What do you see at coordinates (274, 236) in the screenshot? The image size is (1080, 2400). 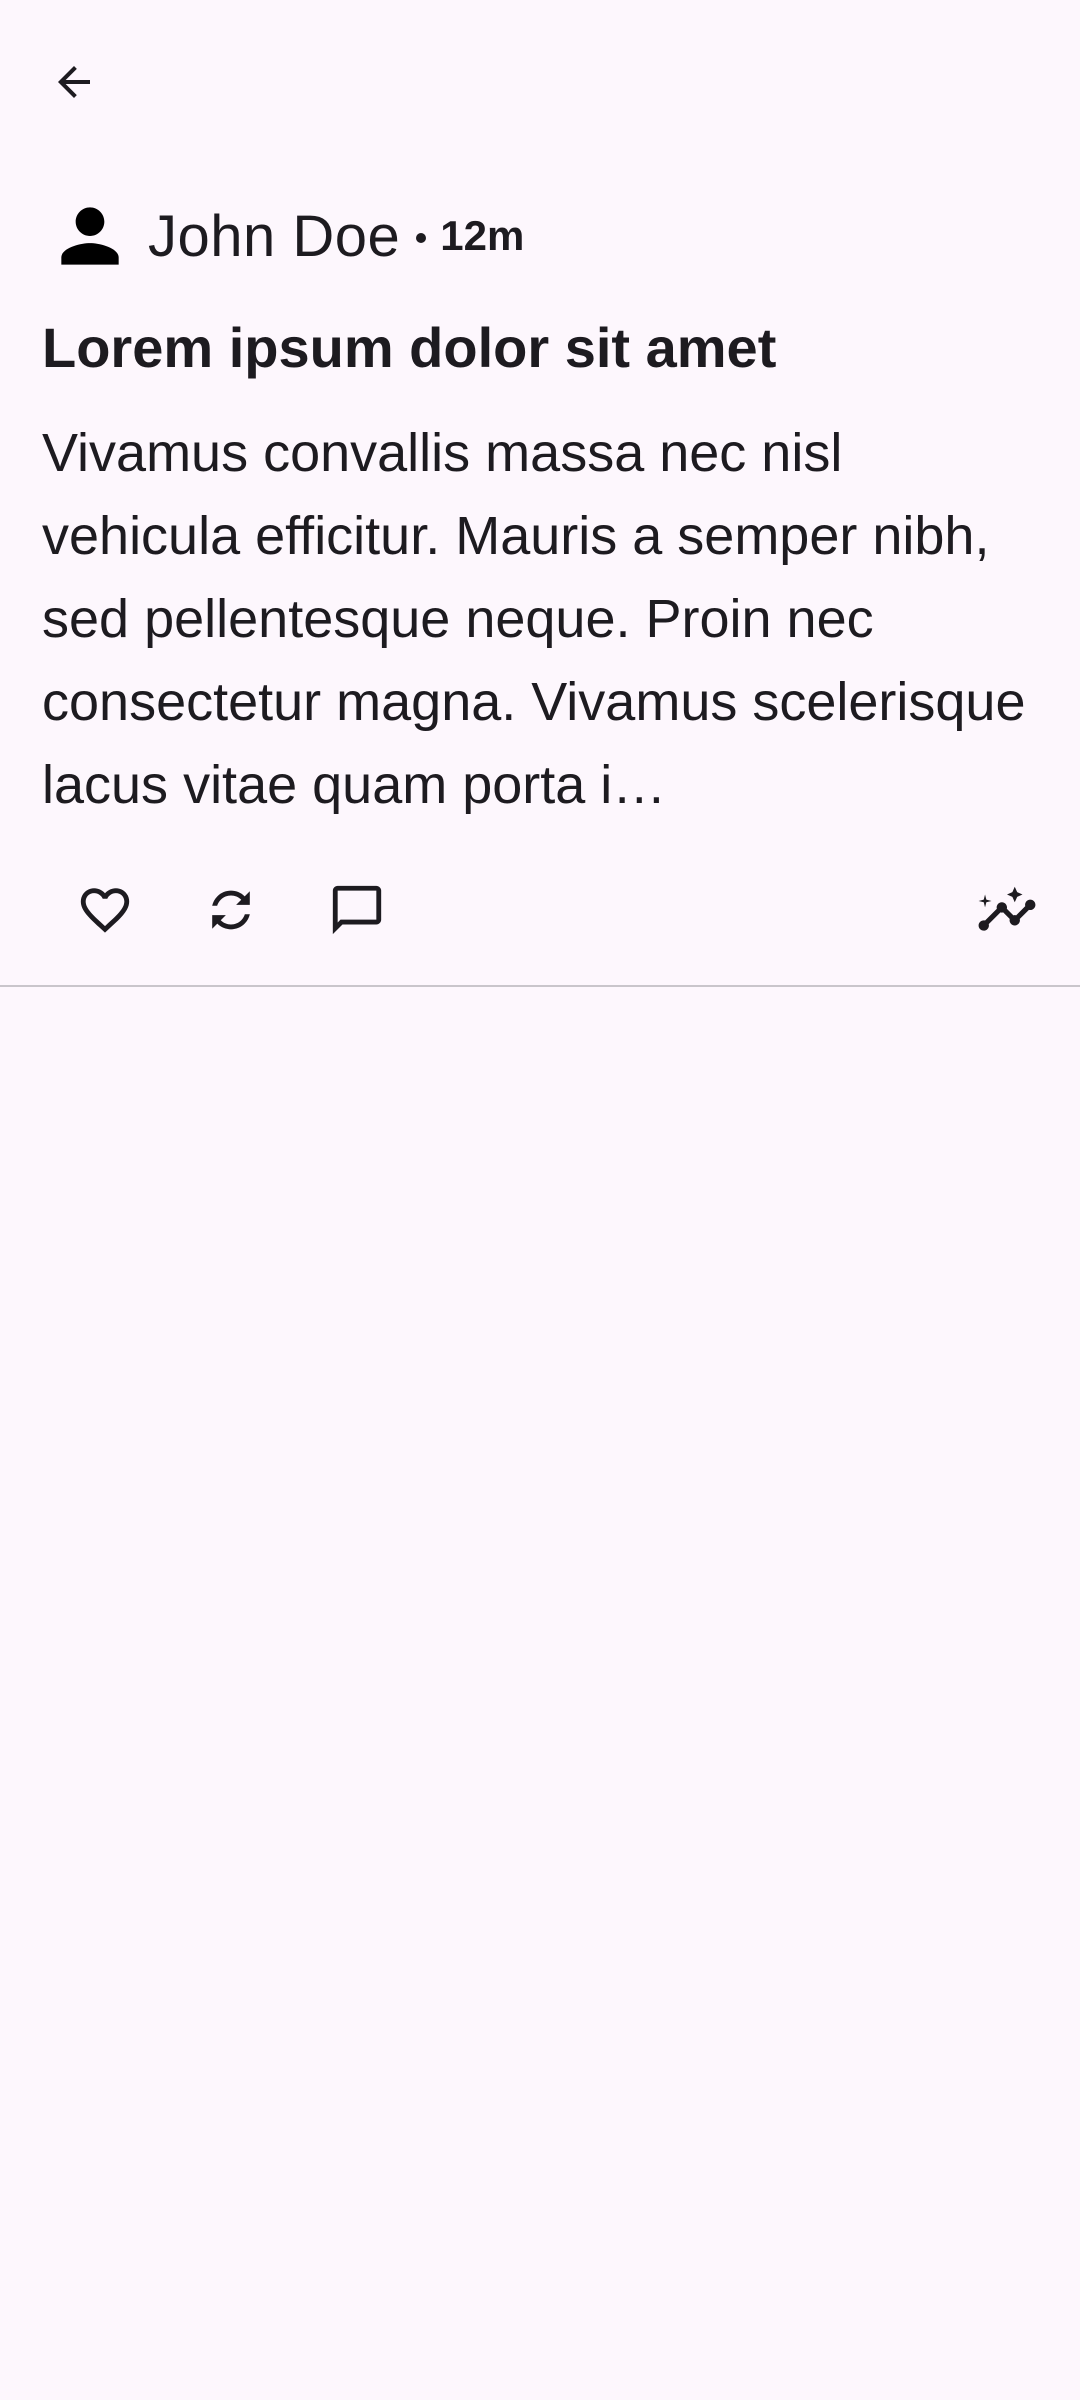 I see `author-name: John Doe` at bounding box center [274, 236].